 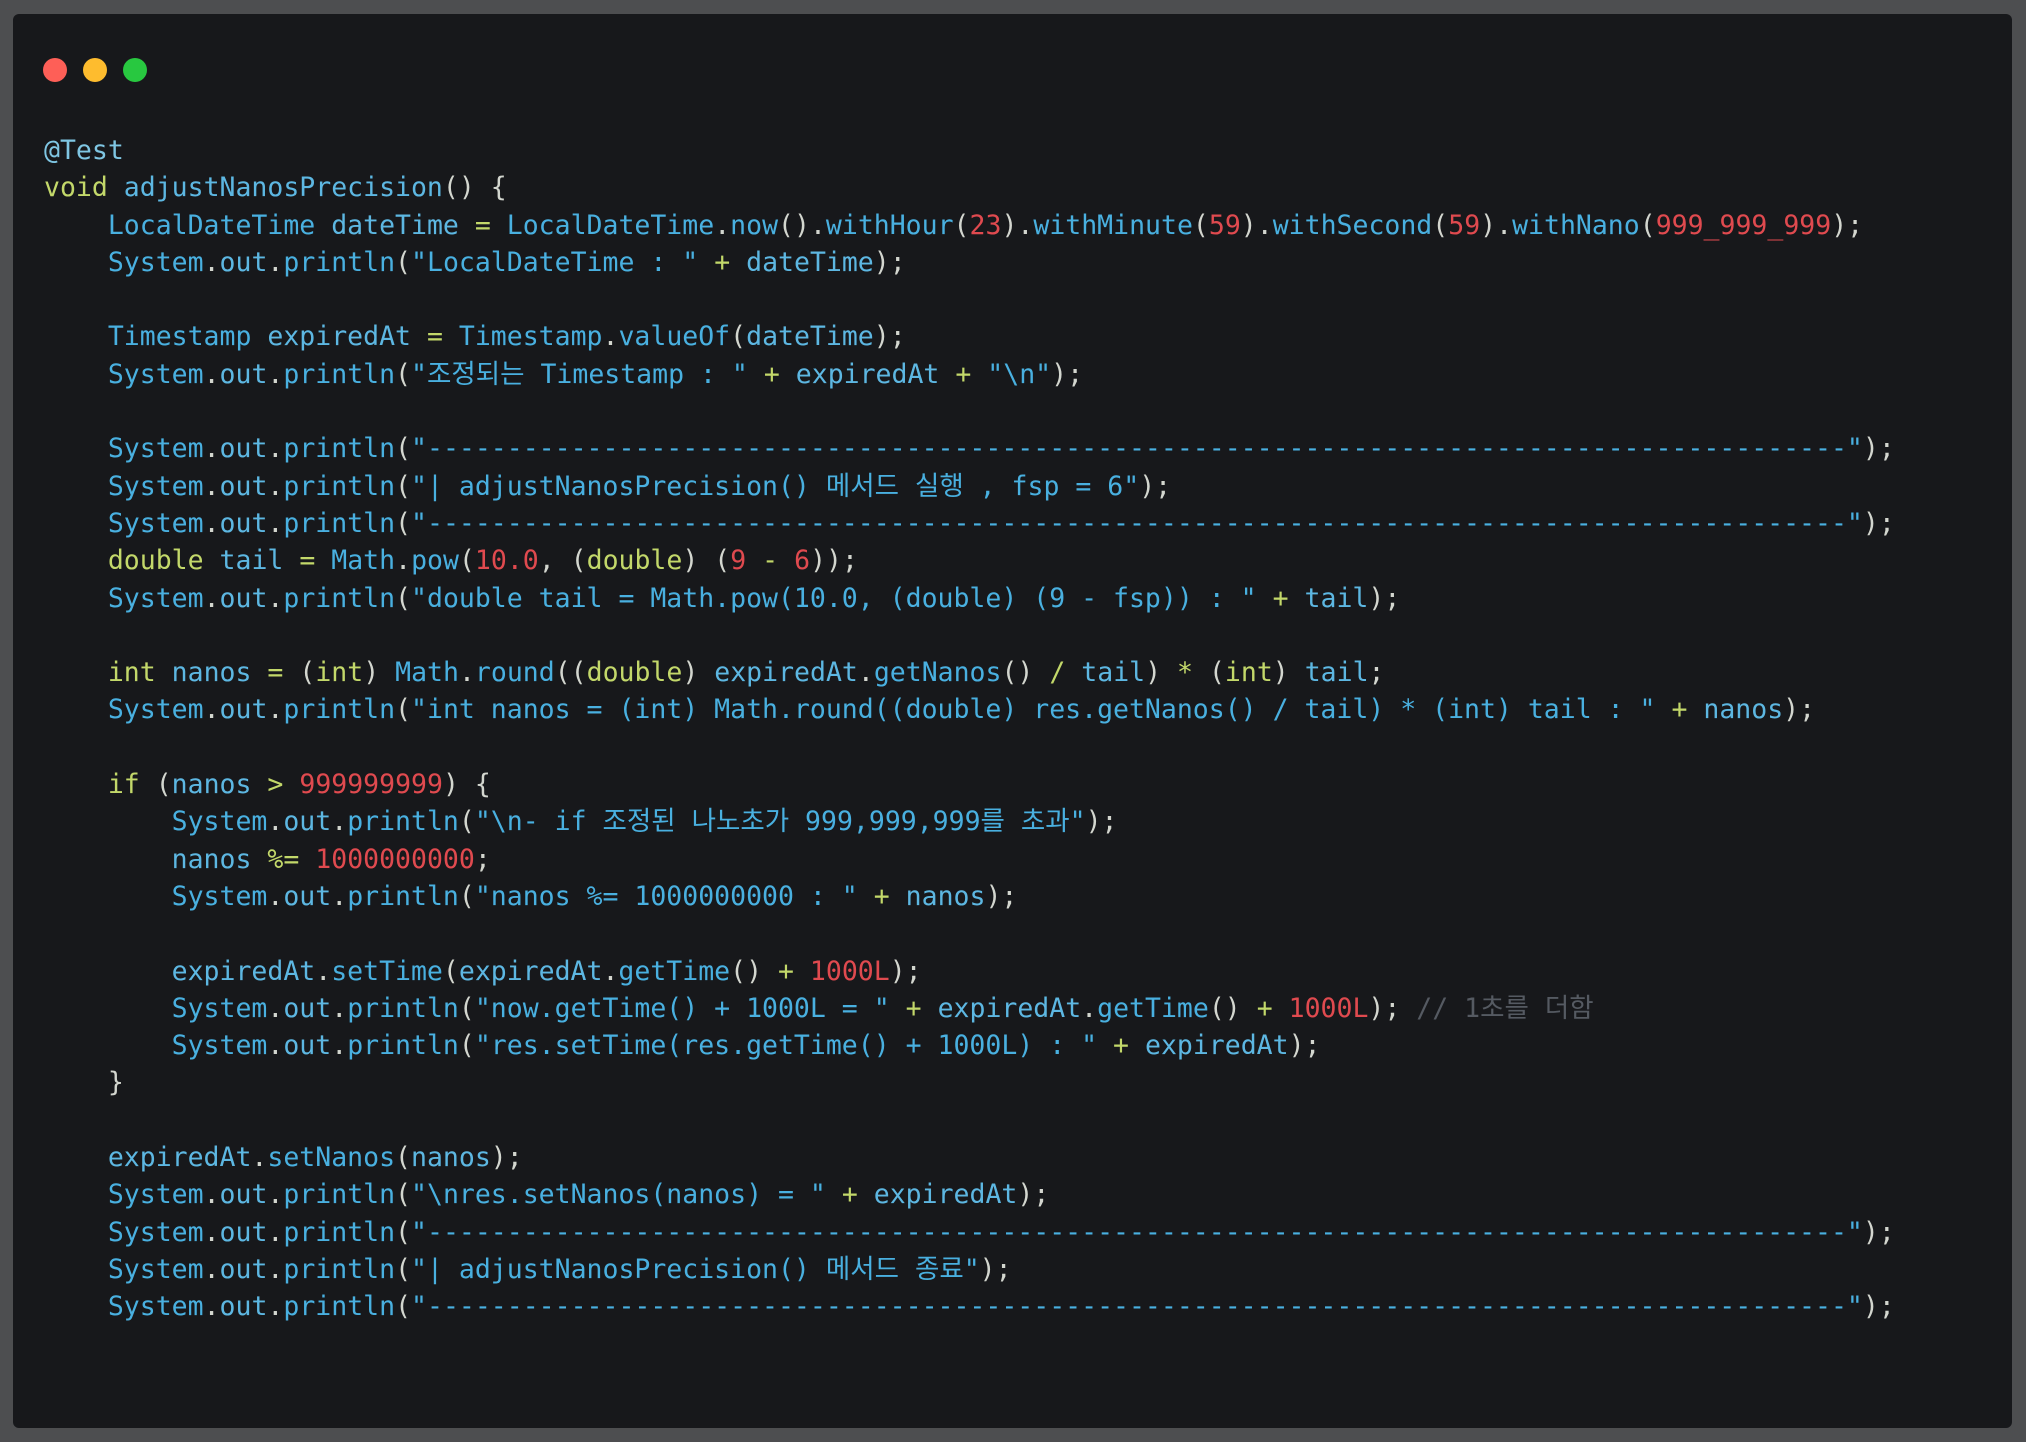 I want to click on code-token: 1000L, so click(x=1328, y=1008).